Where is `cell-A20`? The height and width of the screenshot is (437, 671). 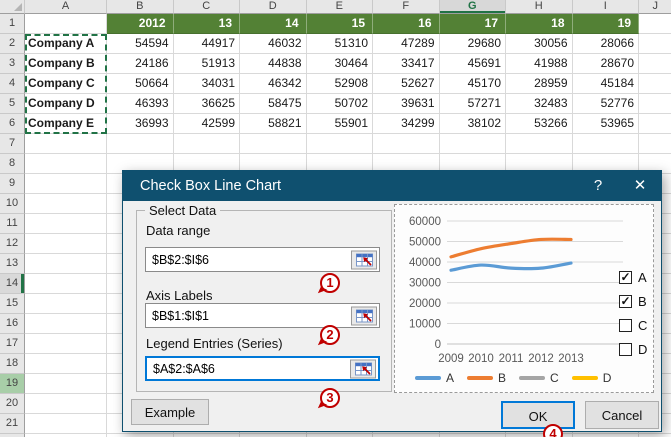
cell-A20 is located at coordinates (66, 404).